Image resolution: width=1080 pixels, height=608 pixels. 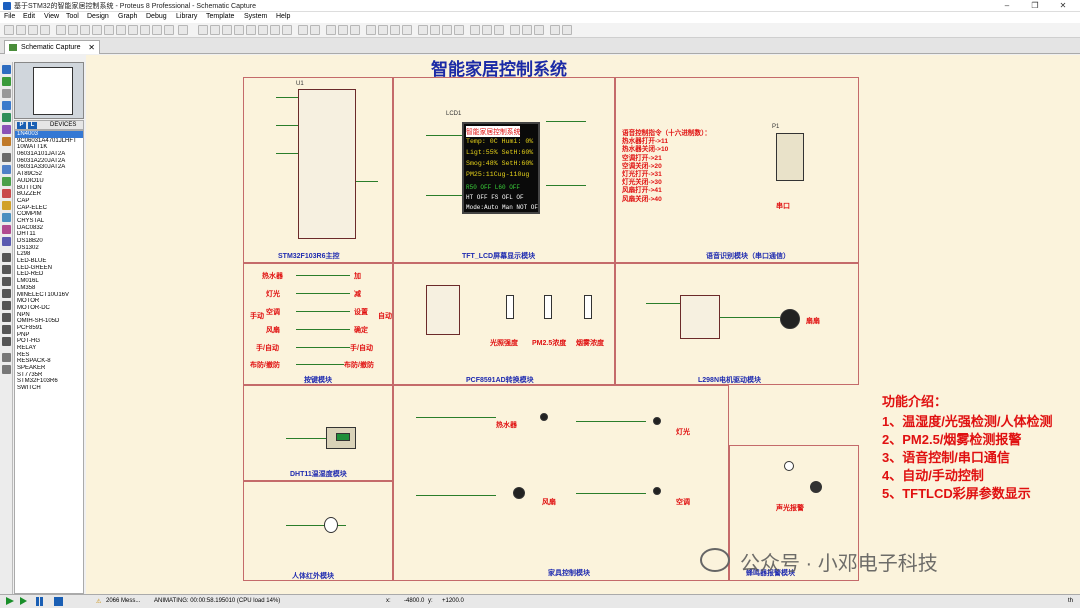 I want to click on wire-autoroute-icon, so click(x=475, y=30).